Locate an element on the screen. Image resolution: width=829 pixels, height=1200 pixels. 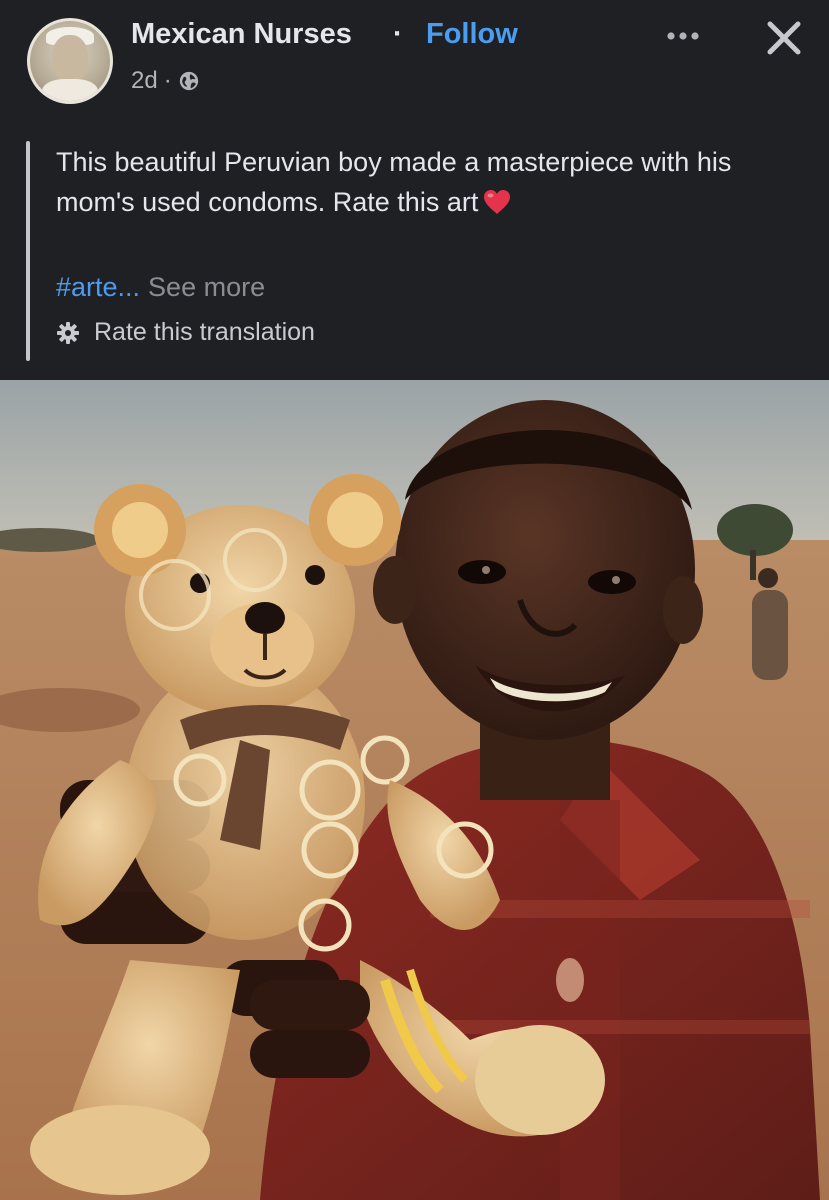
hashtag-row: #arte... See more is located at coordinates (160, 287).